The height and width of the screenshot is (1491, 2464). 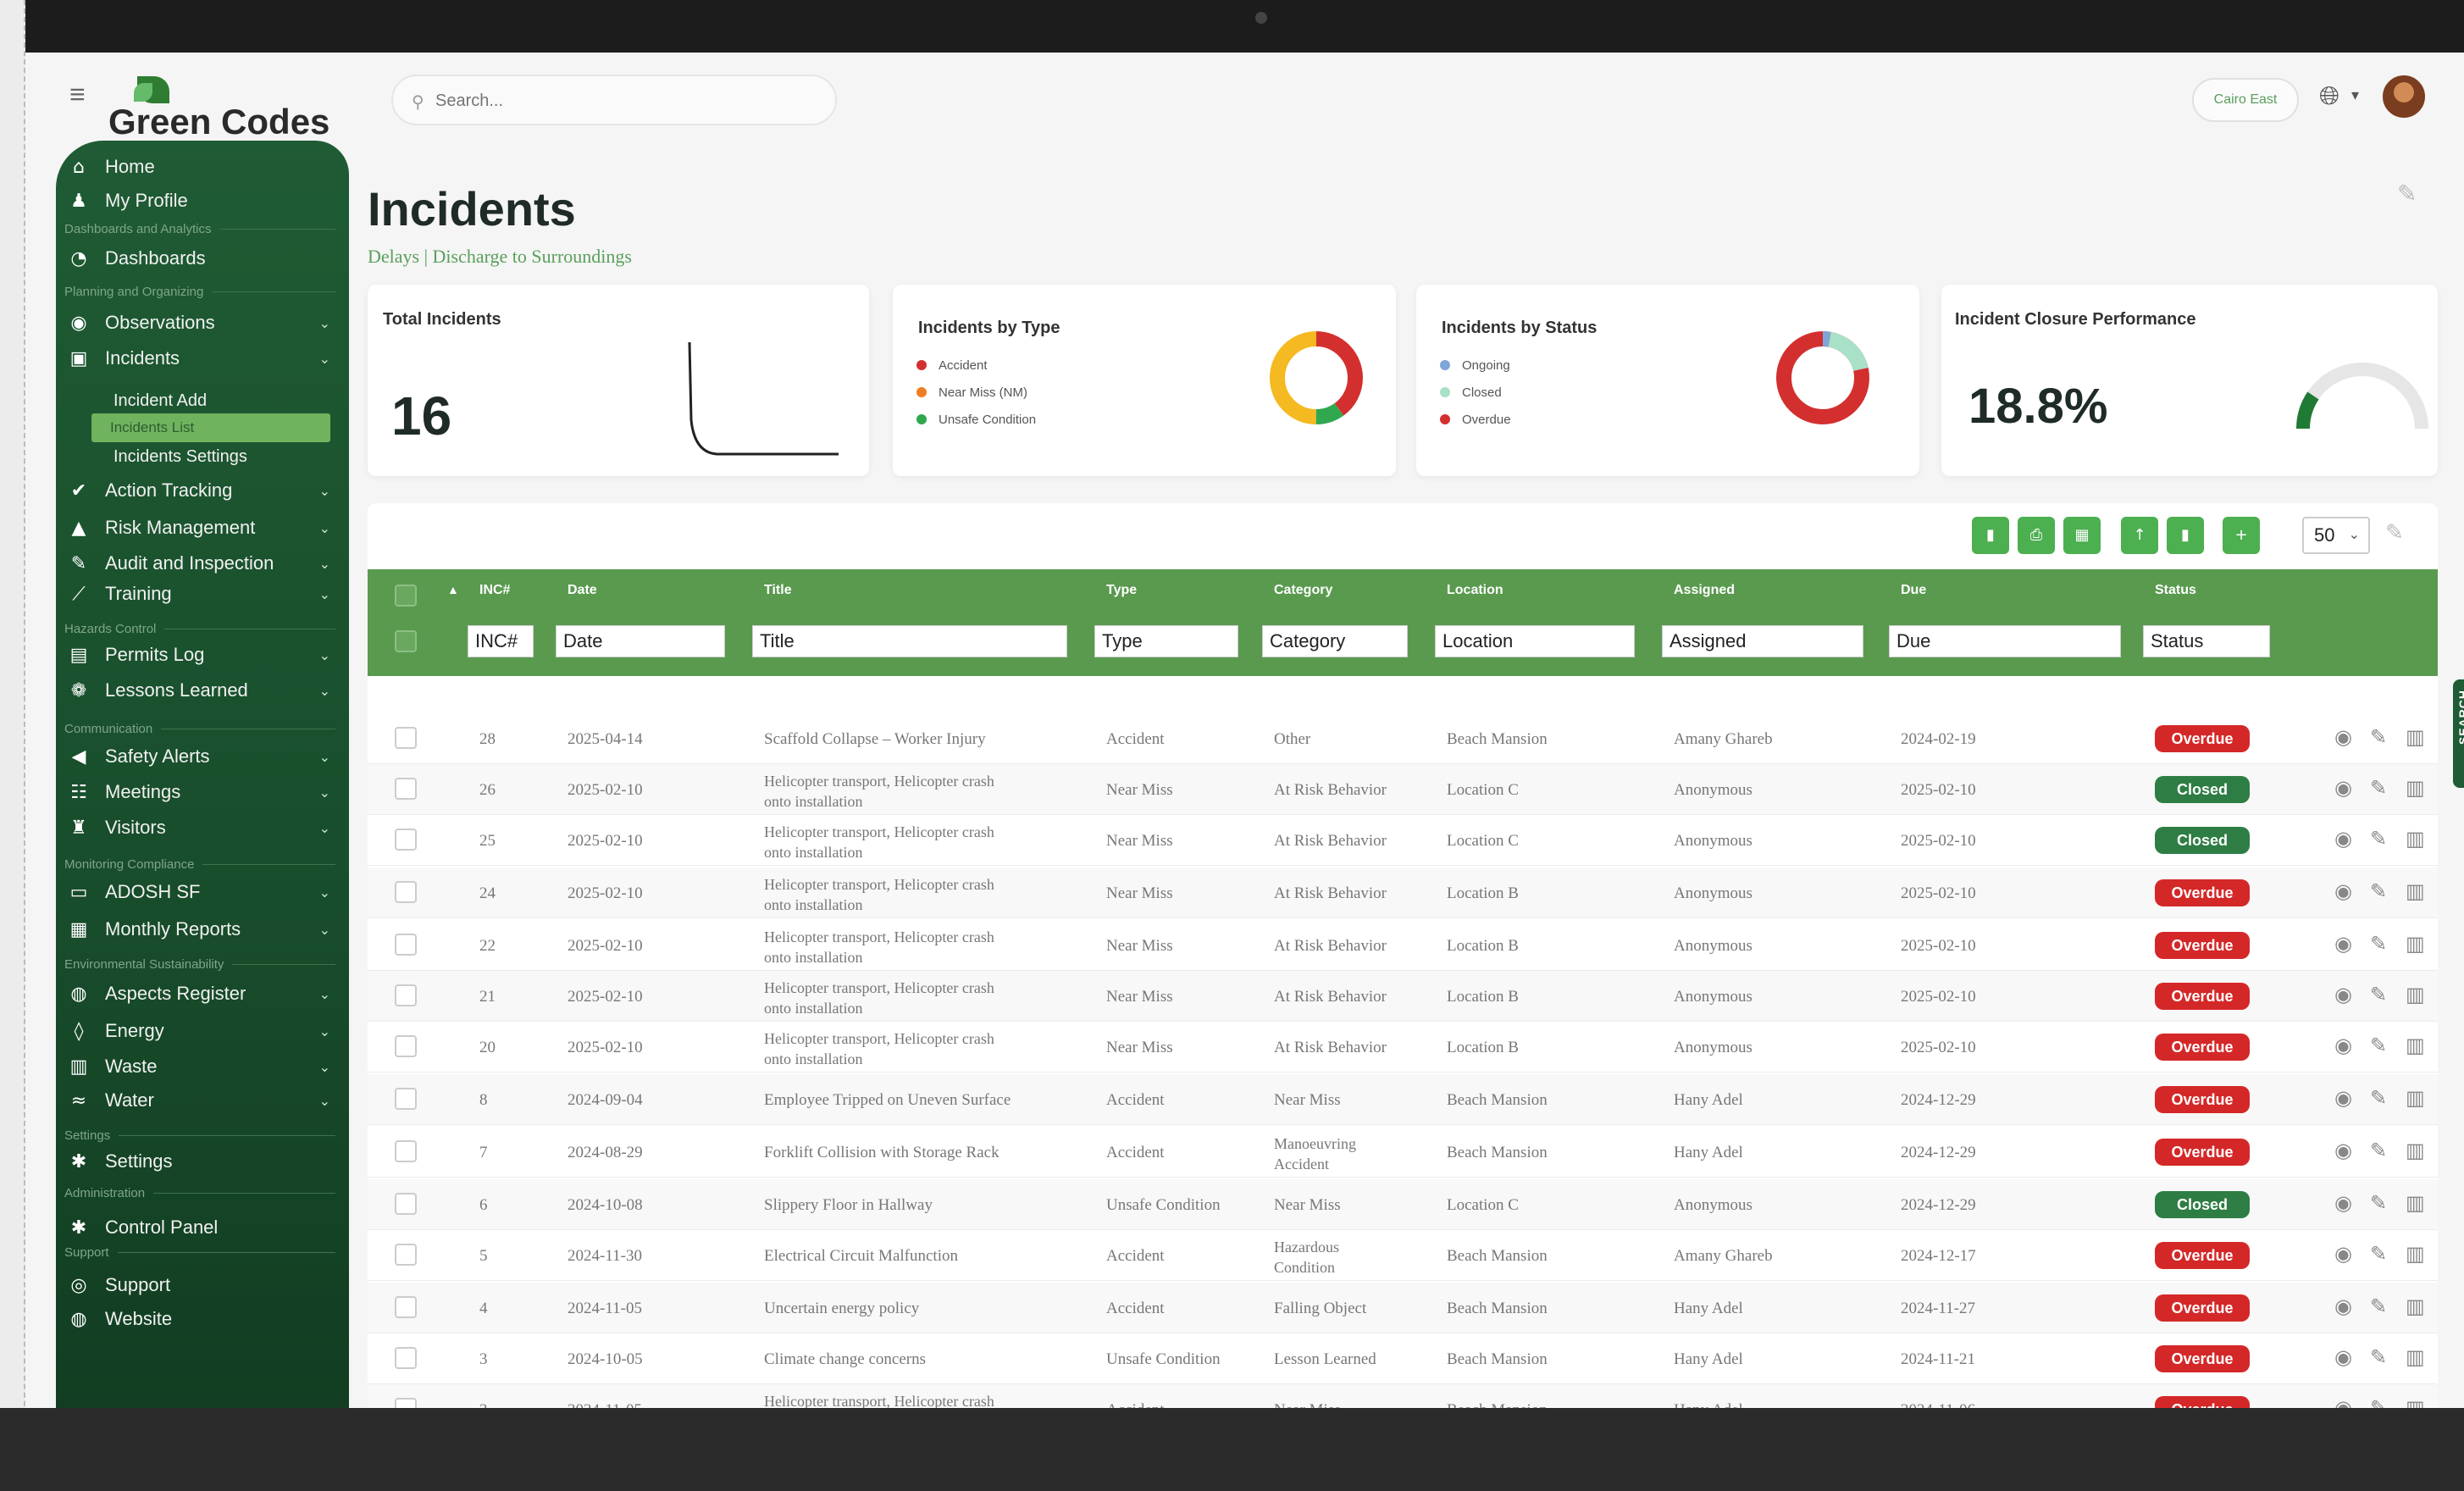 I want to click on add-button: +, so click(x=2241, y=535).